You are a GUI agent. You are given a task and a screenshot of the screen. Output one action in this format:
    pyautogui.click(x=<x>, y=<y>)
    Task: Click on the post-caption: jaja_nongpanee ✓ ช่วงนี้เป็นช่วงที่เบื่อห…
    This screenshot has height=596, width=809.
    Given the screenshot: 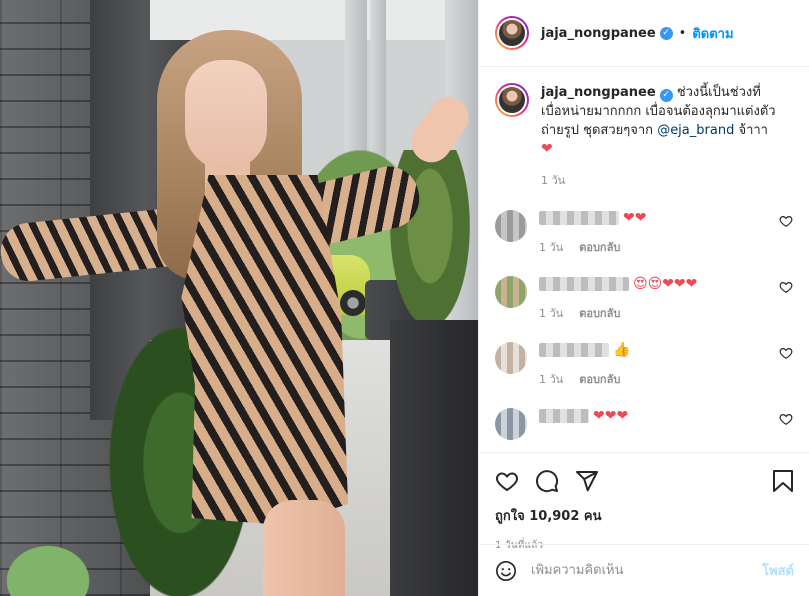 What is the action you would take?
    pyautogui.click(x=644, y=136)
    